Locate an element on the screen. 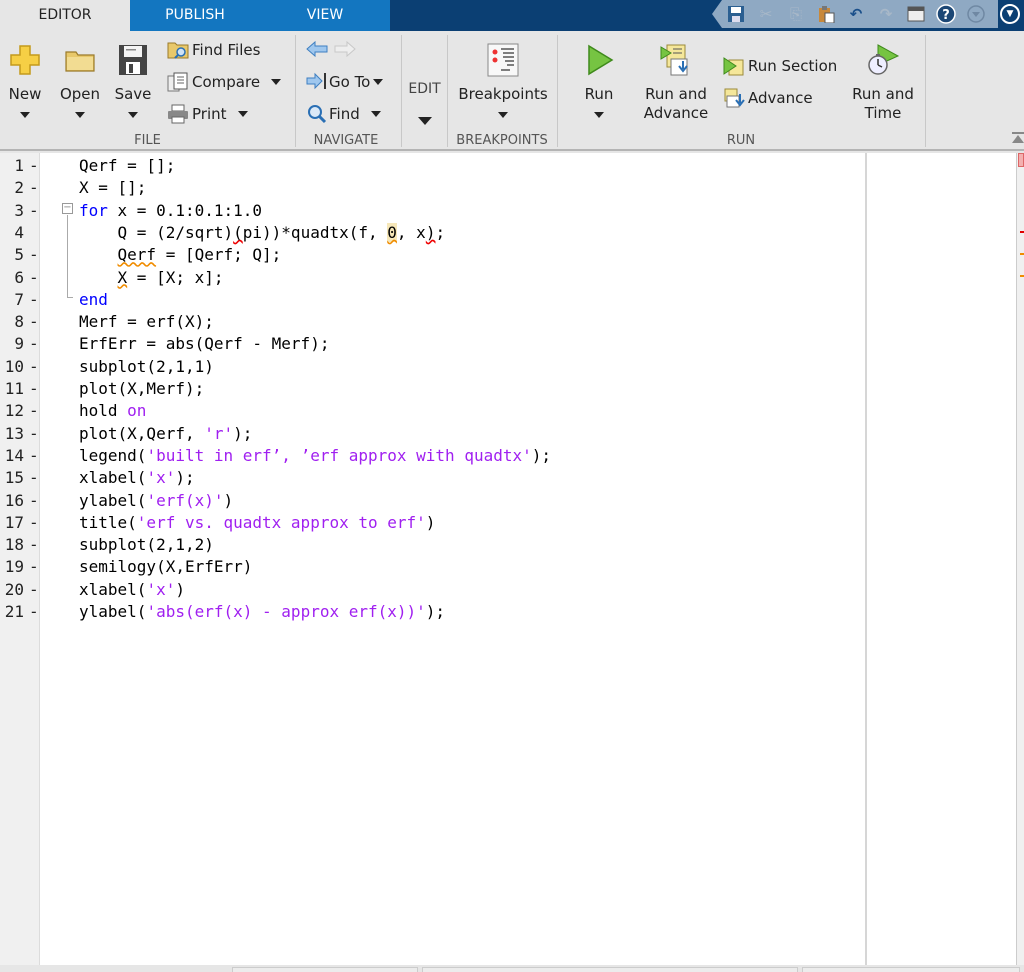 This screenshot has height=972, width=1024. line-number: 17 is located at coordinates (12, 523).